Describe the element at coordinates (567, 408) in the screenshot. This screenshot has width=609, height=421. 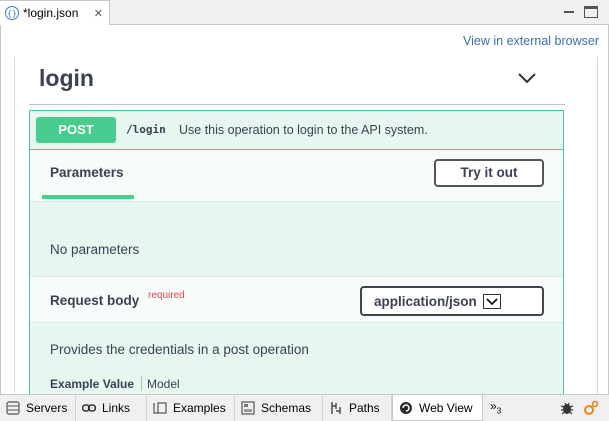
I see `bug-icon` at that location.